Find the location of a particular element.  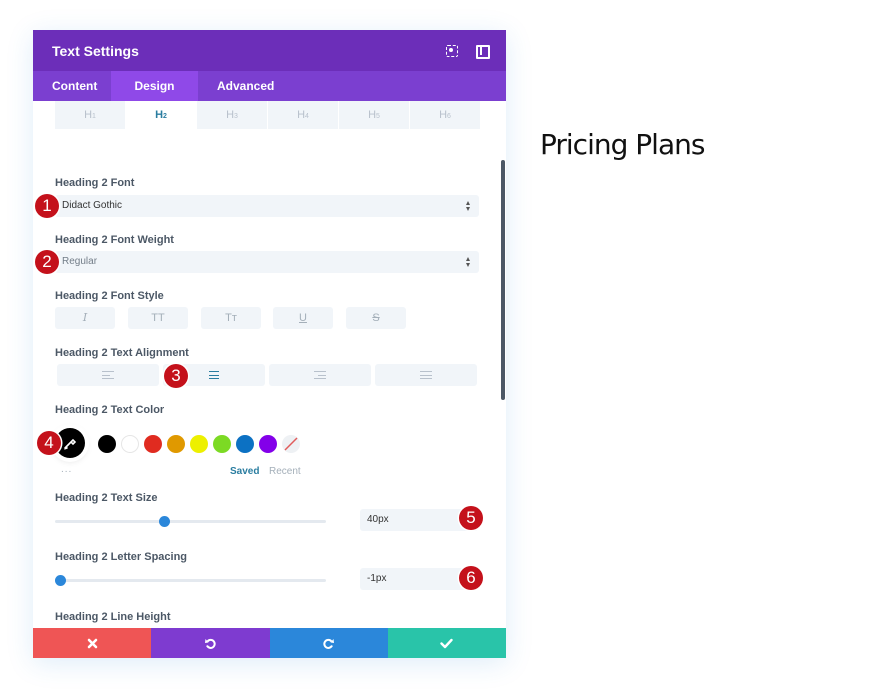

swatch-white is located at coordinates (130, 444).